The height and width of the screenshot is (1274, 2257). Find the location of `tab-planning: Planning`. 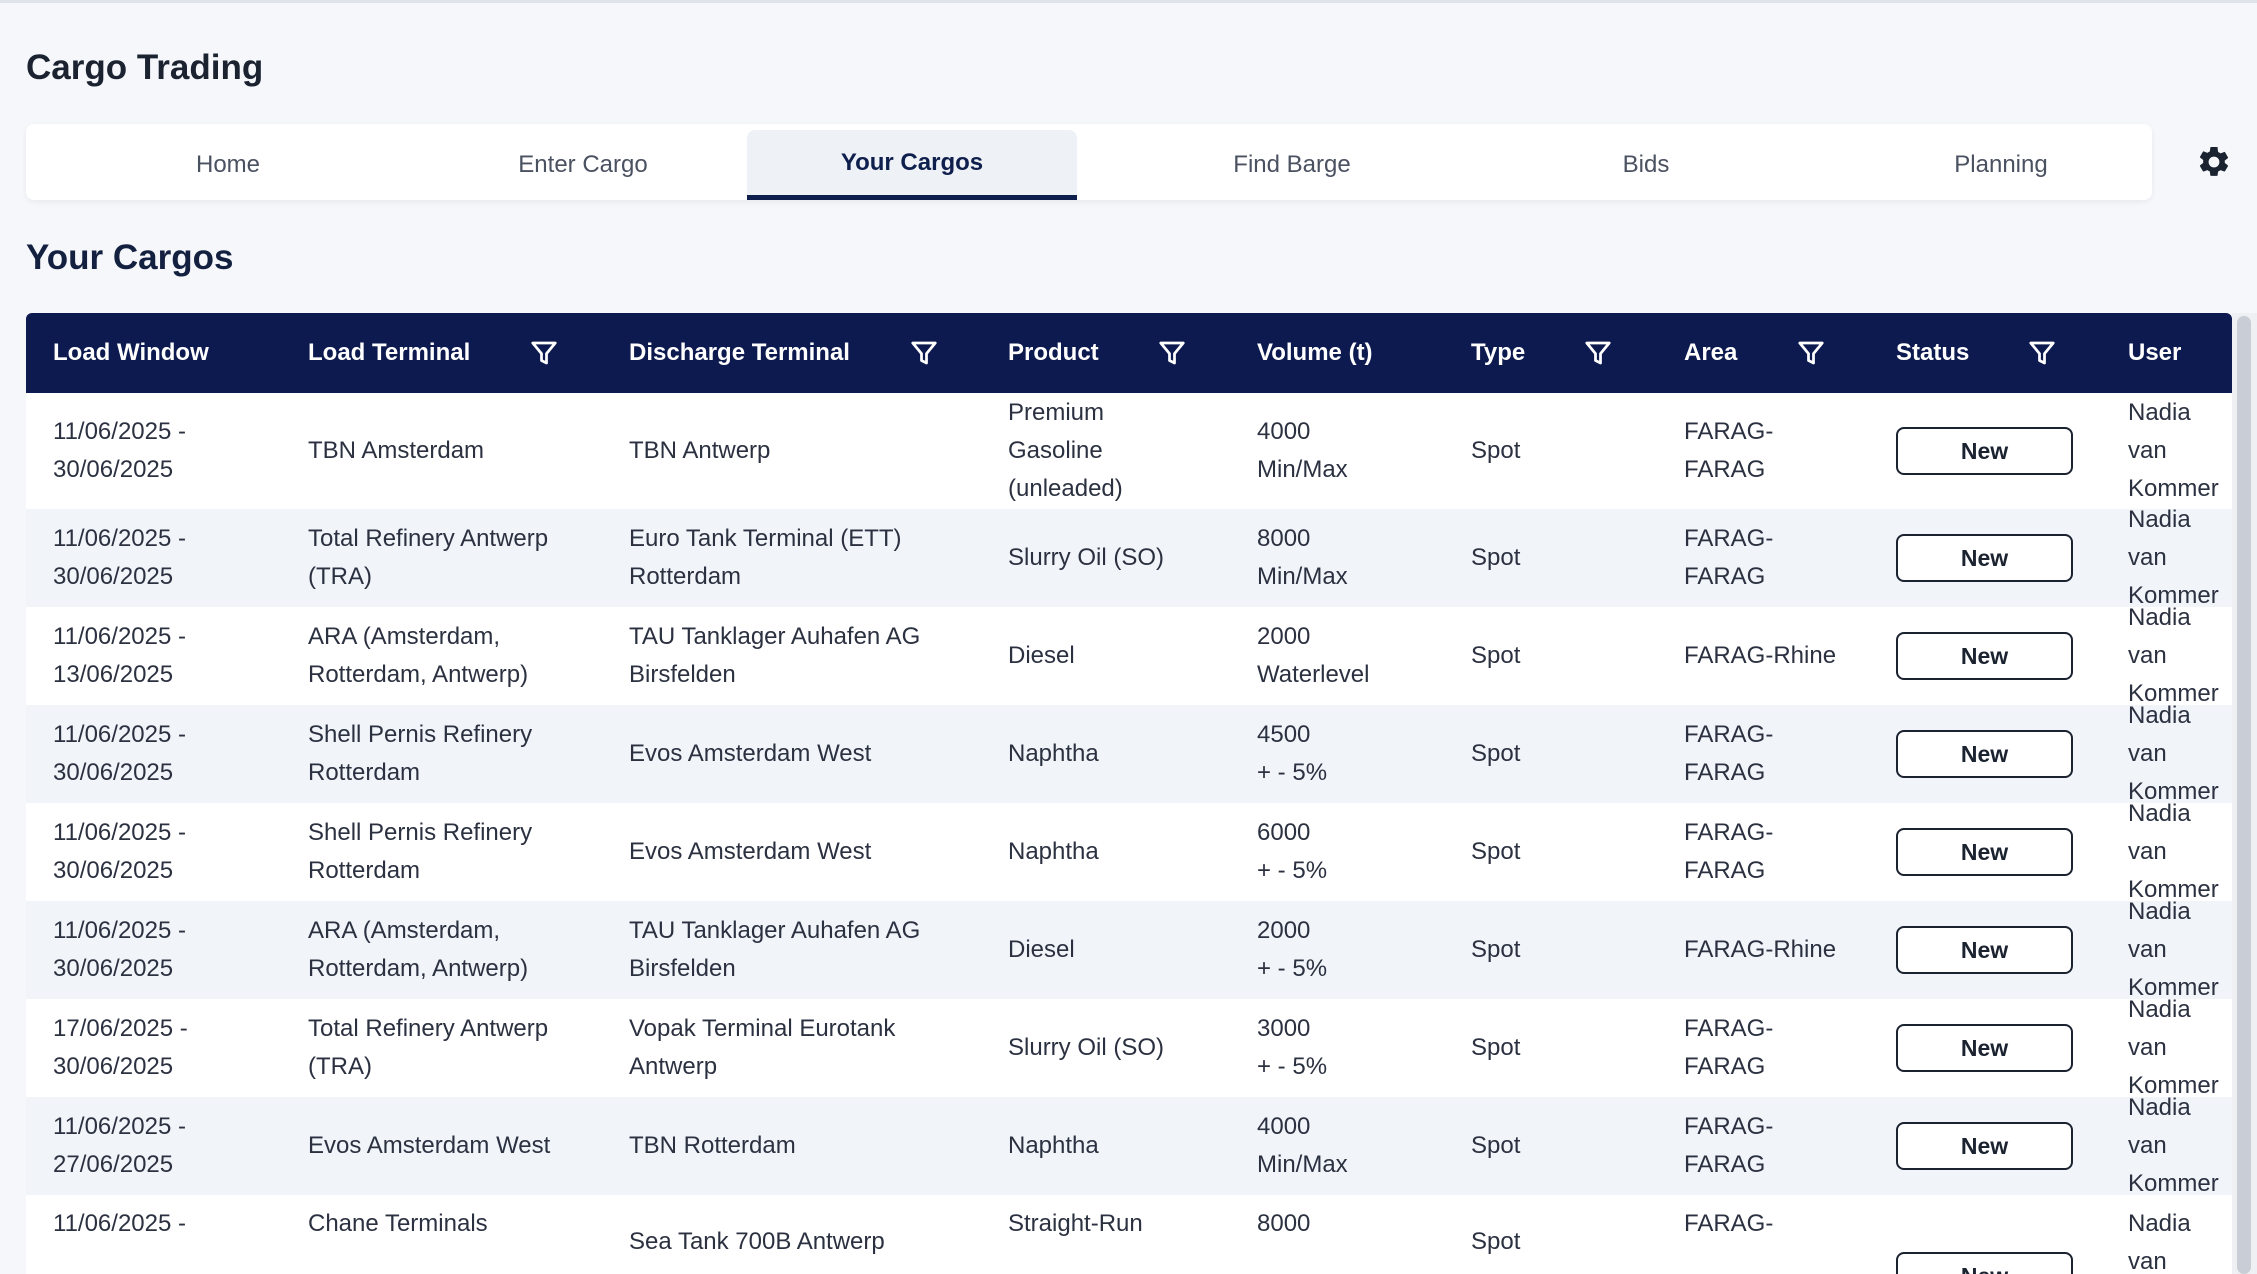

tab-planning: Planning is located at coordinates (2001, 165).